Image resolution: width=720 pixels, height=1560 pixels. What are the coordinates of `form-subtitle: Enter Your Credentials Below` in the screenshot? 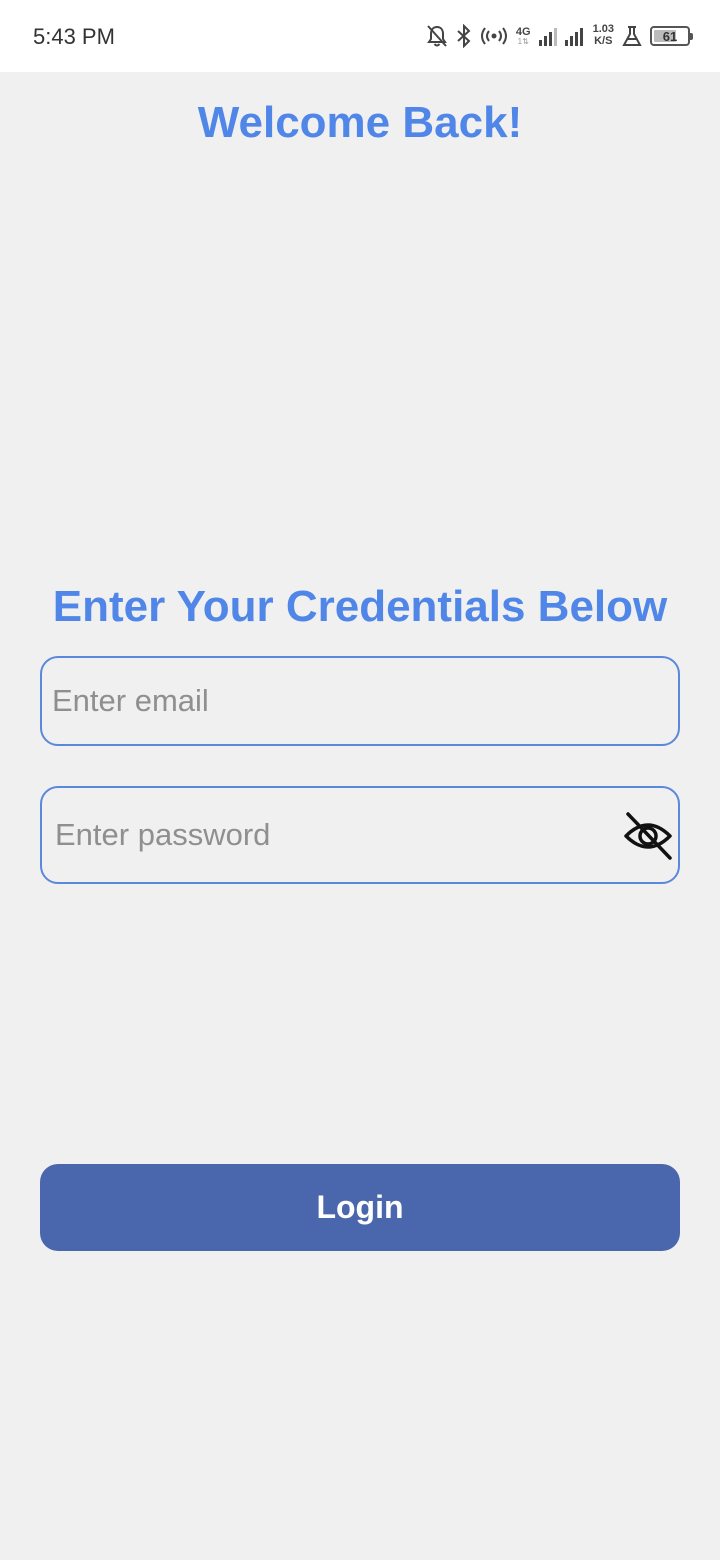 It's located at (360, 606).